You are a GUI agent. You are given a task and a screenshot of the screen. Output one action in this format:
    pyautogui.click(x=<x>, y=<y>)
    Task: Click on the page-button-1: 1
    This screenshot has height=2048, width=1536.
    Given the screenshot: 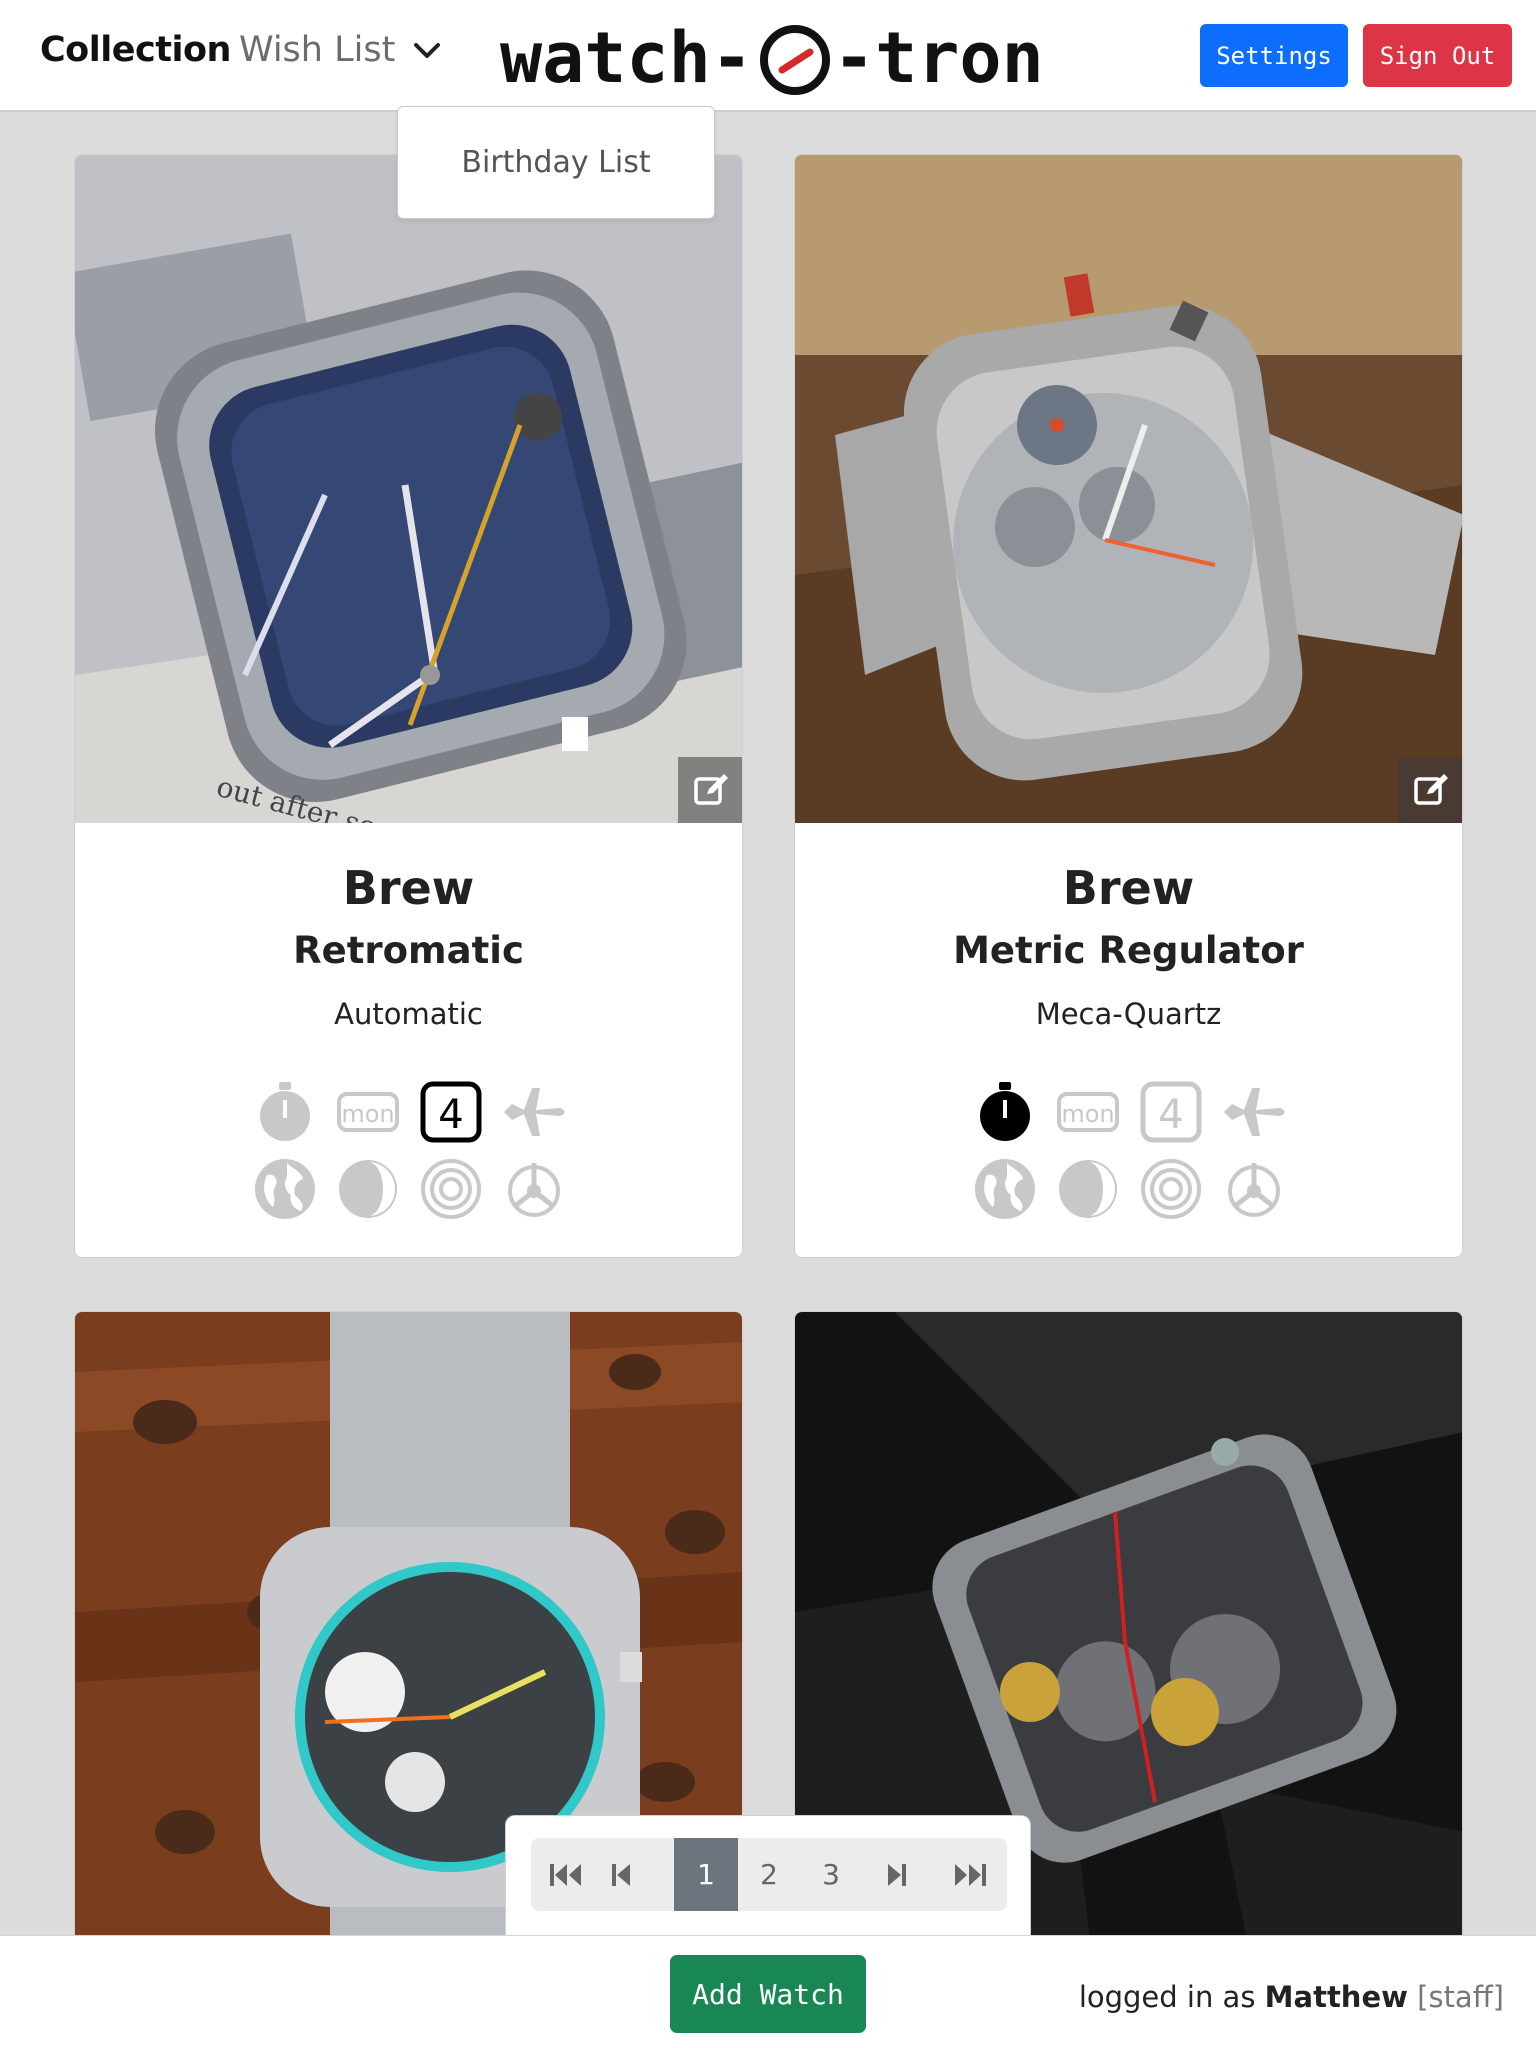 What is the action you would take?
    pyautogui.click(x=706, y=1874)
    